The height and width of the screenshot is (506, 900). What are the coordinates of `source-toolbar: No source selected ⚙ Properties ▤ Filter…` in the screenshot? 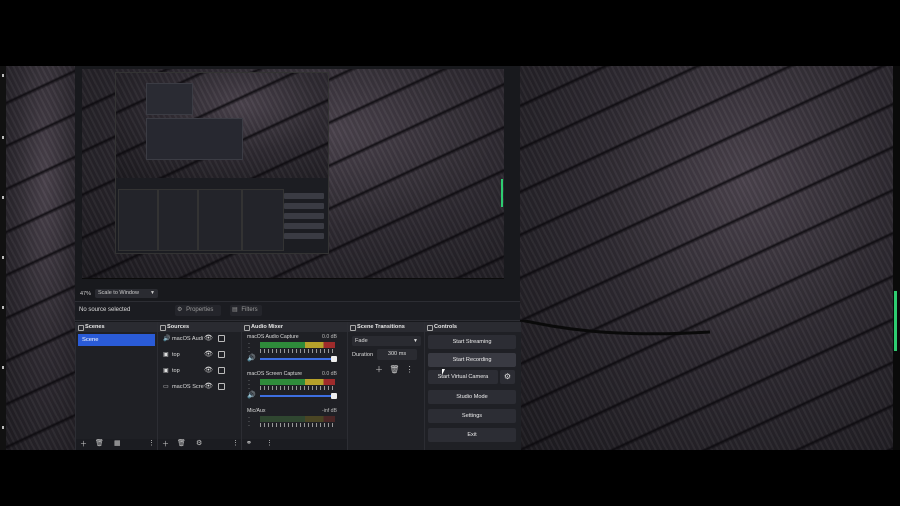 It's located at (297, 311).